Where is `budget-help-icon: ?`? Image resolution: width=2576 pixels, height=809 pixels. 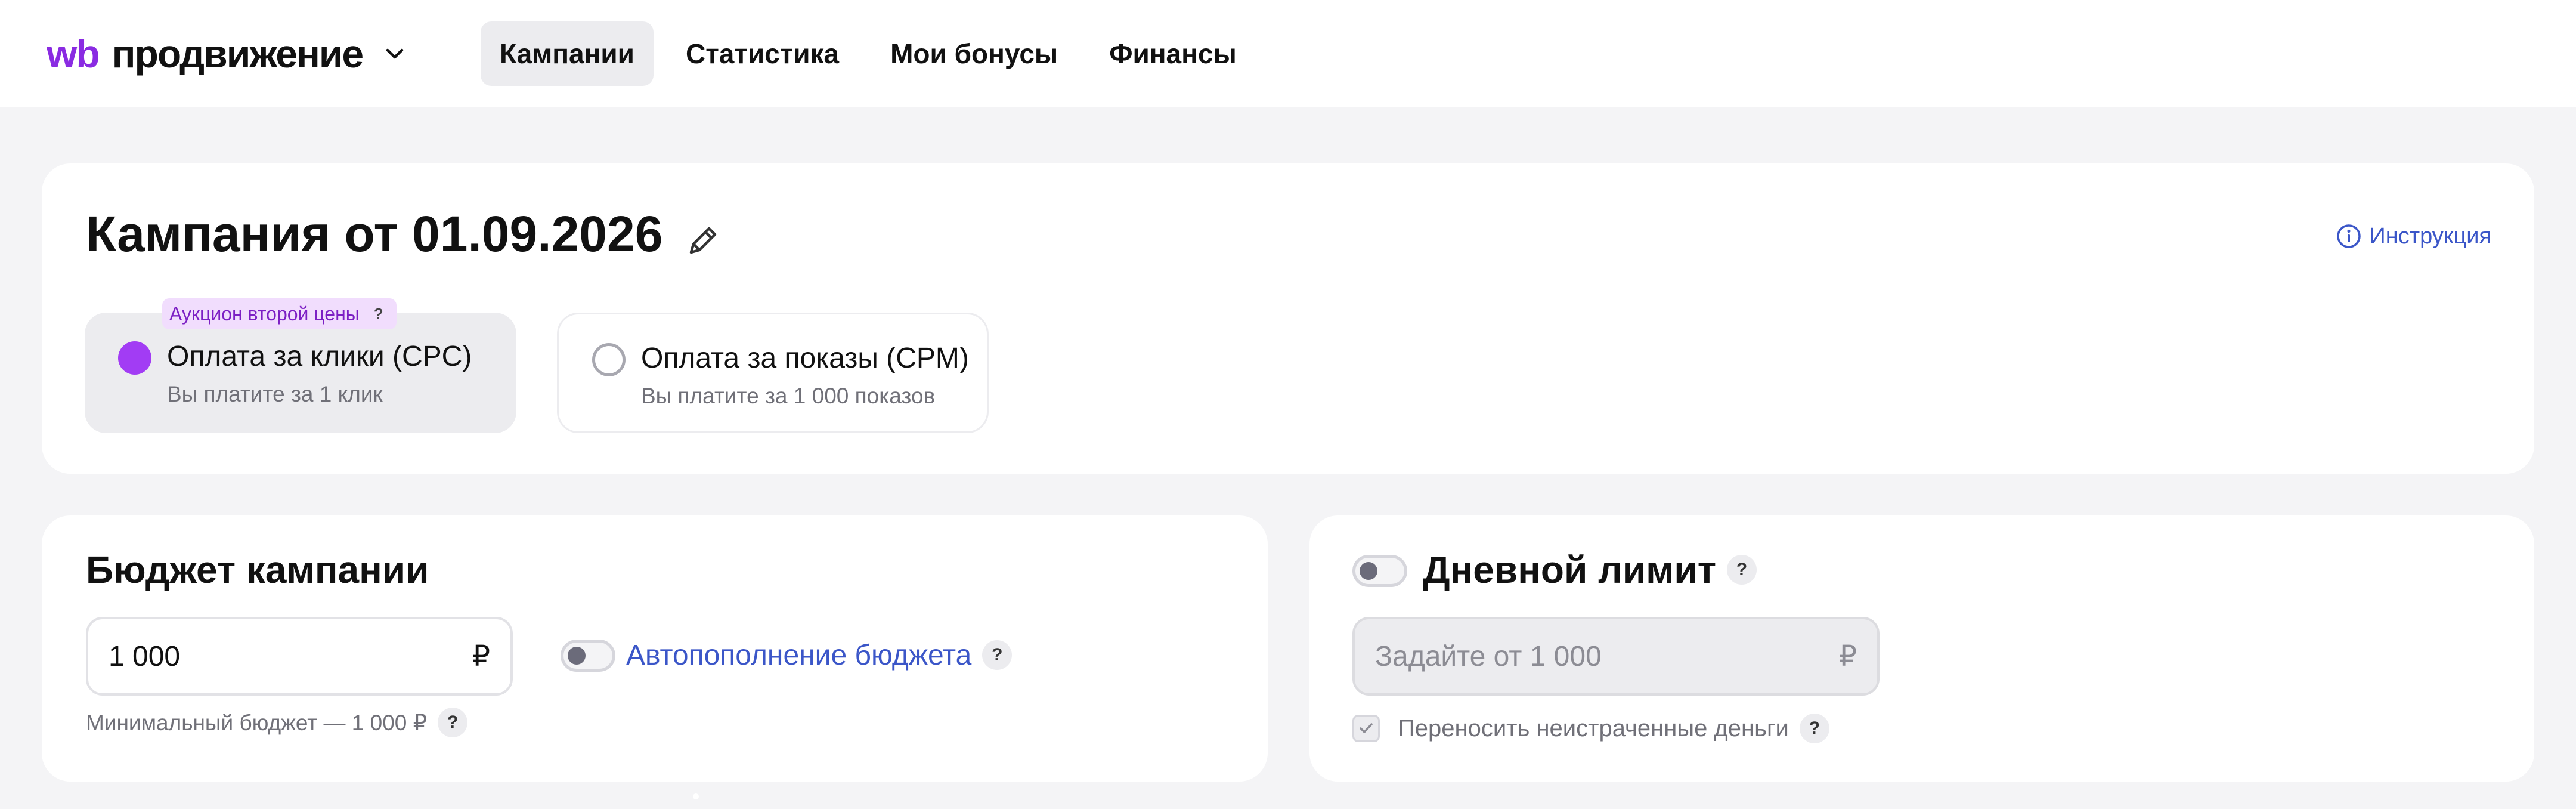 budget-help-icon: ? is located at coordinates (453, 722).